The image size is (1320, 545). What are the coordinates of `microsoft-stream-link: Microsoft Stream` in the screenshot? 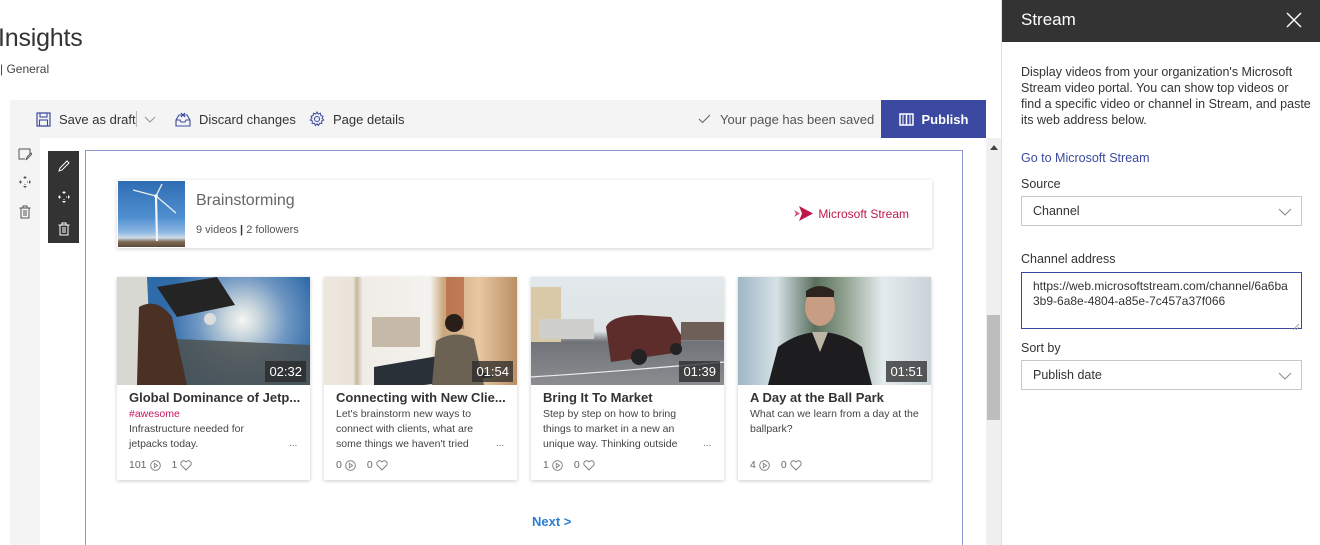 It's located at (851, 213).